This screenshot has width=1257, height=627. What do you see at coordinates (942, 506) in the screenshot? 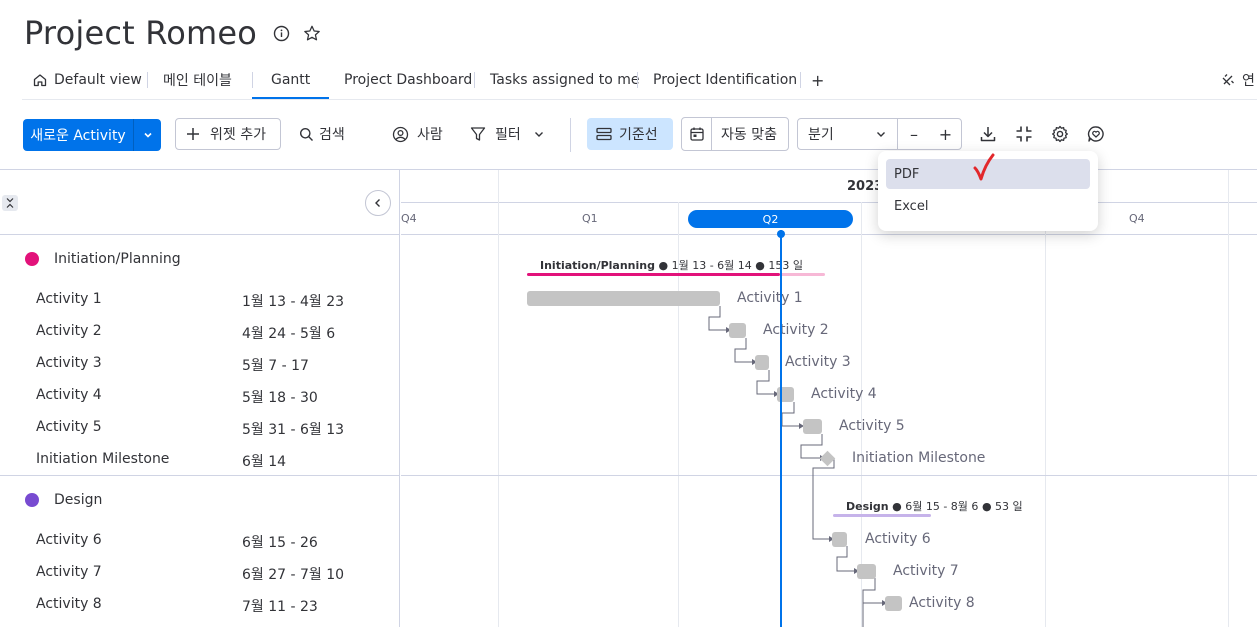
I see `group-summary-range: 6월 15 - 8월 6` at bounding box center [942, 506].